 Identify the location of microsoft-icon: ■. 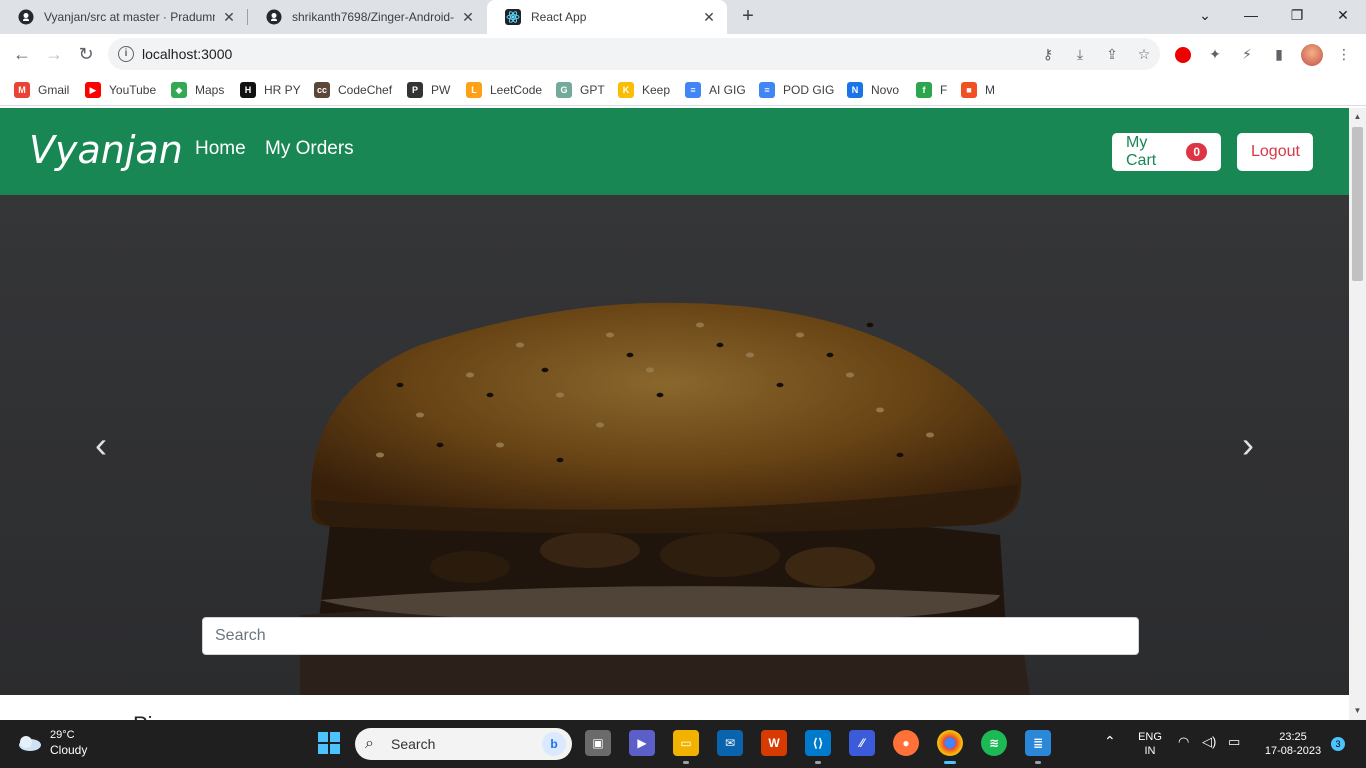
(969, 90).